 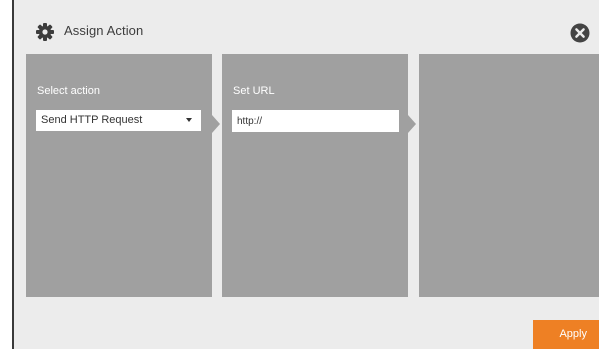 I want to click on url-input, so click(x=315, y=121).